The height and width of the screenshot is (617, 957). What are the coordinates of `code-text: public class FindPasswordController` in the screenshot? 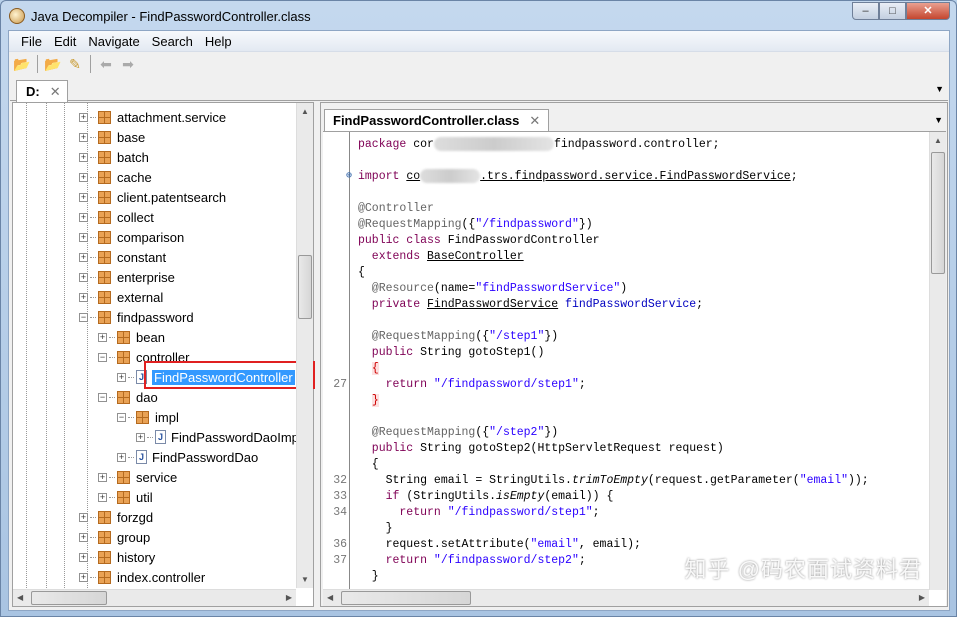 It's located at (479, 241).